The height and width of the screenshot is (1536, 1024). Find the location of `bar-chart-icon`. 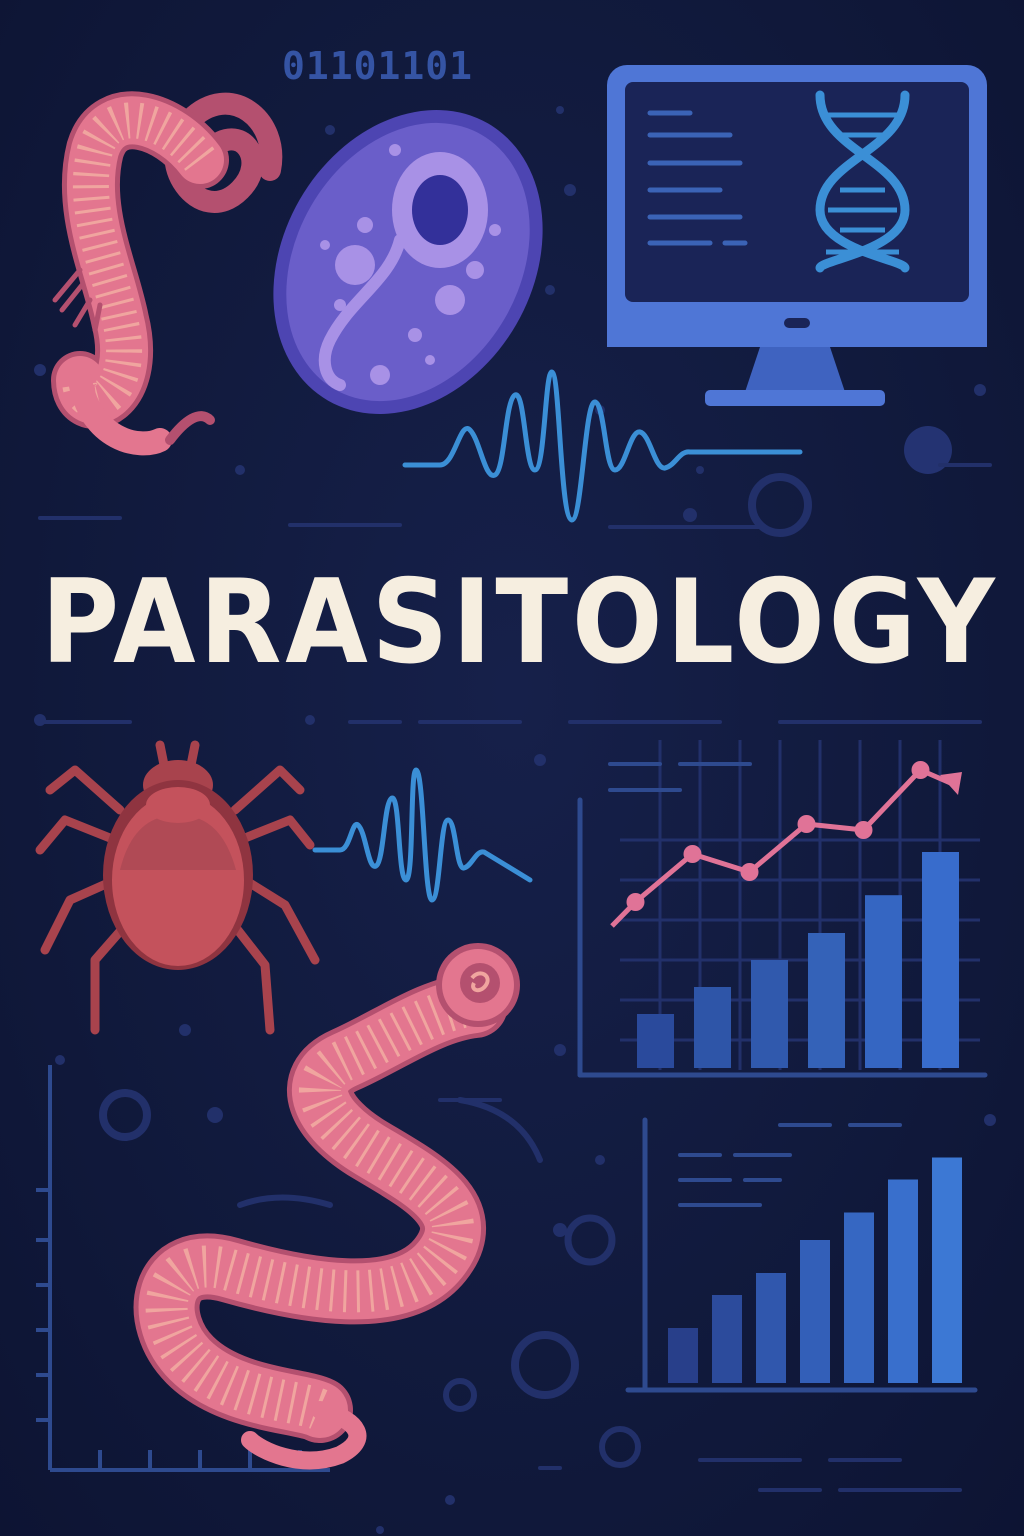

bar-chart-icon is located at coordinates (801, 1255).